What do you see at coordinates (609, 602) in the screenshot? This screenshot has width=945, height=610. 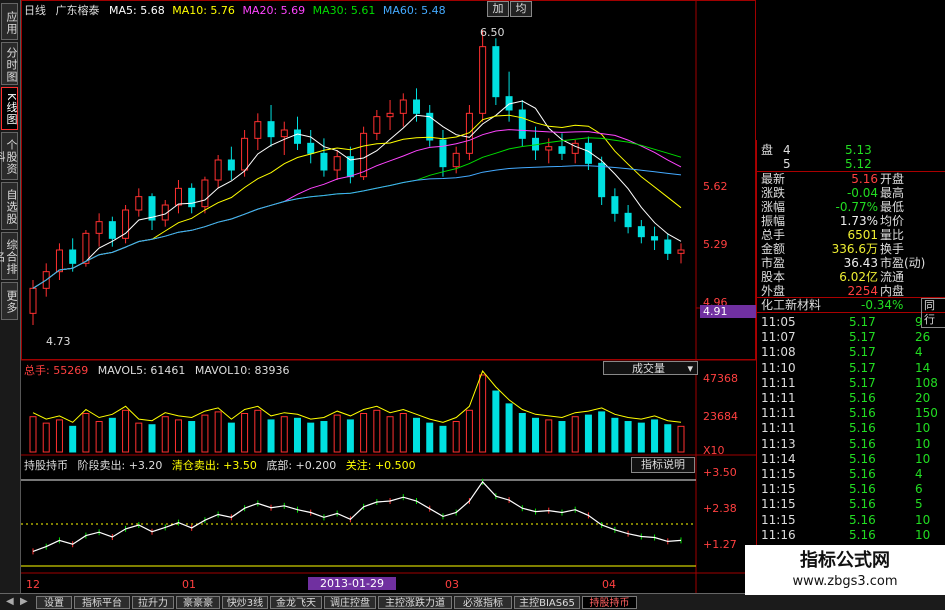 I see `bottom-tab: 持股持币` at bounding box center [609, 602].